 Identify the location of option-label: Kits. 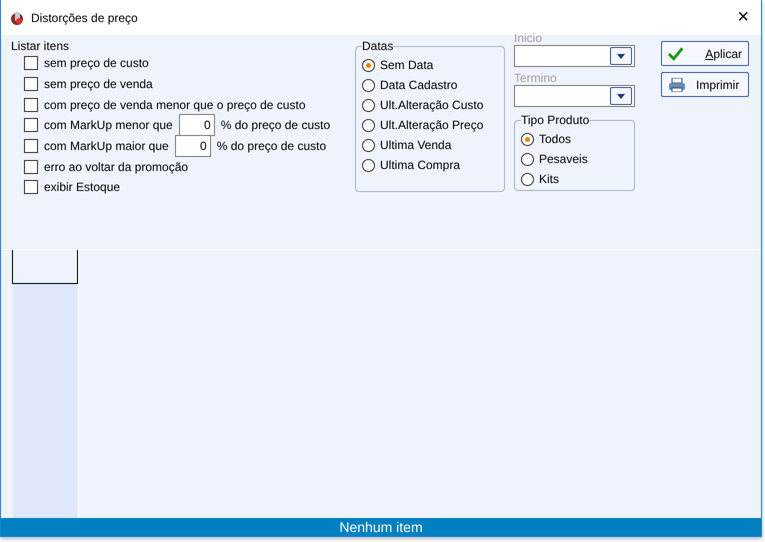
(549, 179).